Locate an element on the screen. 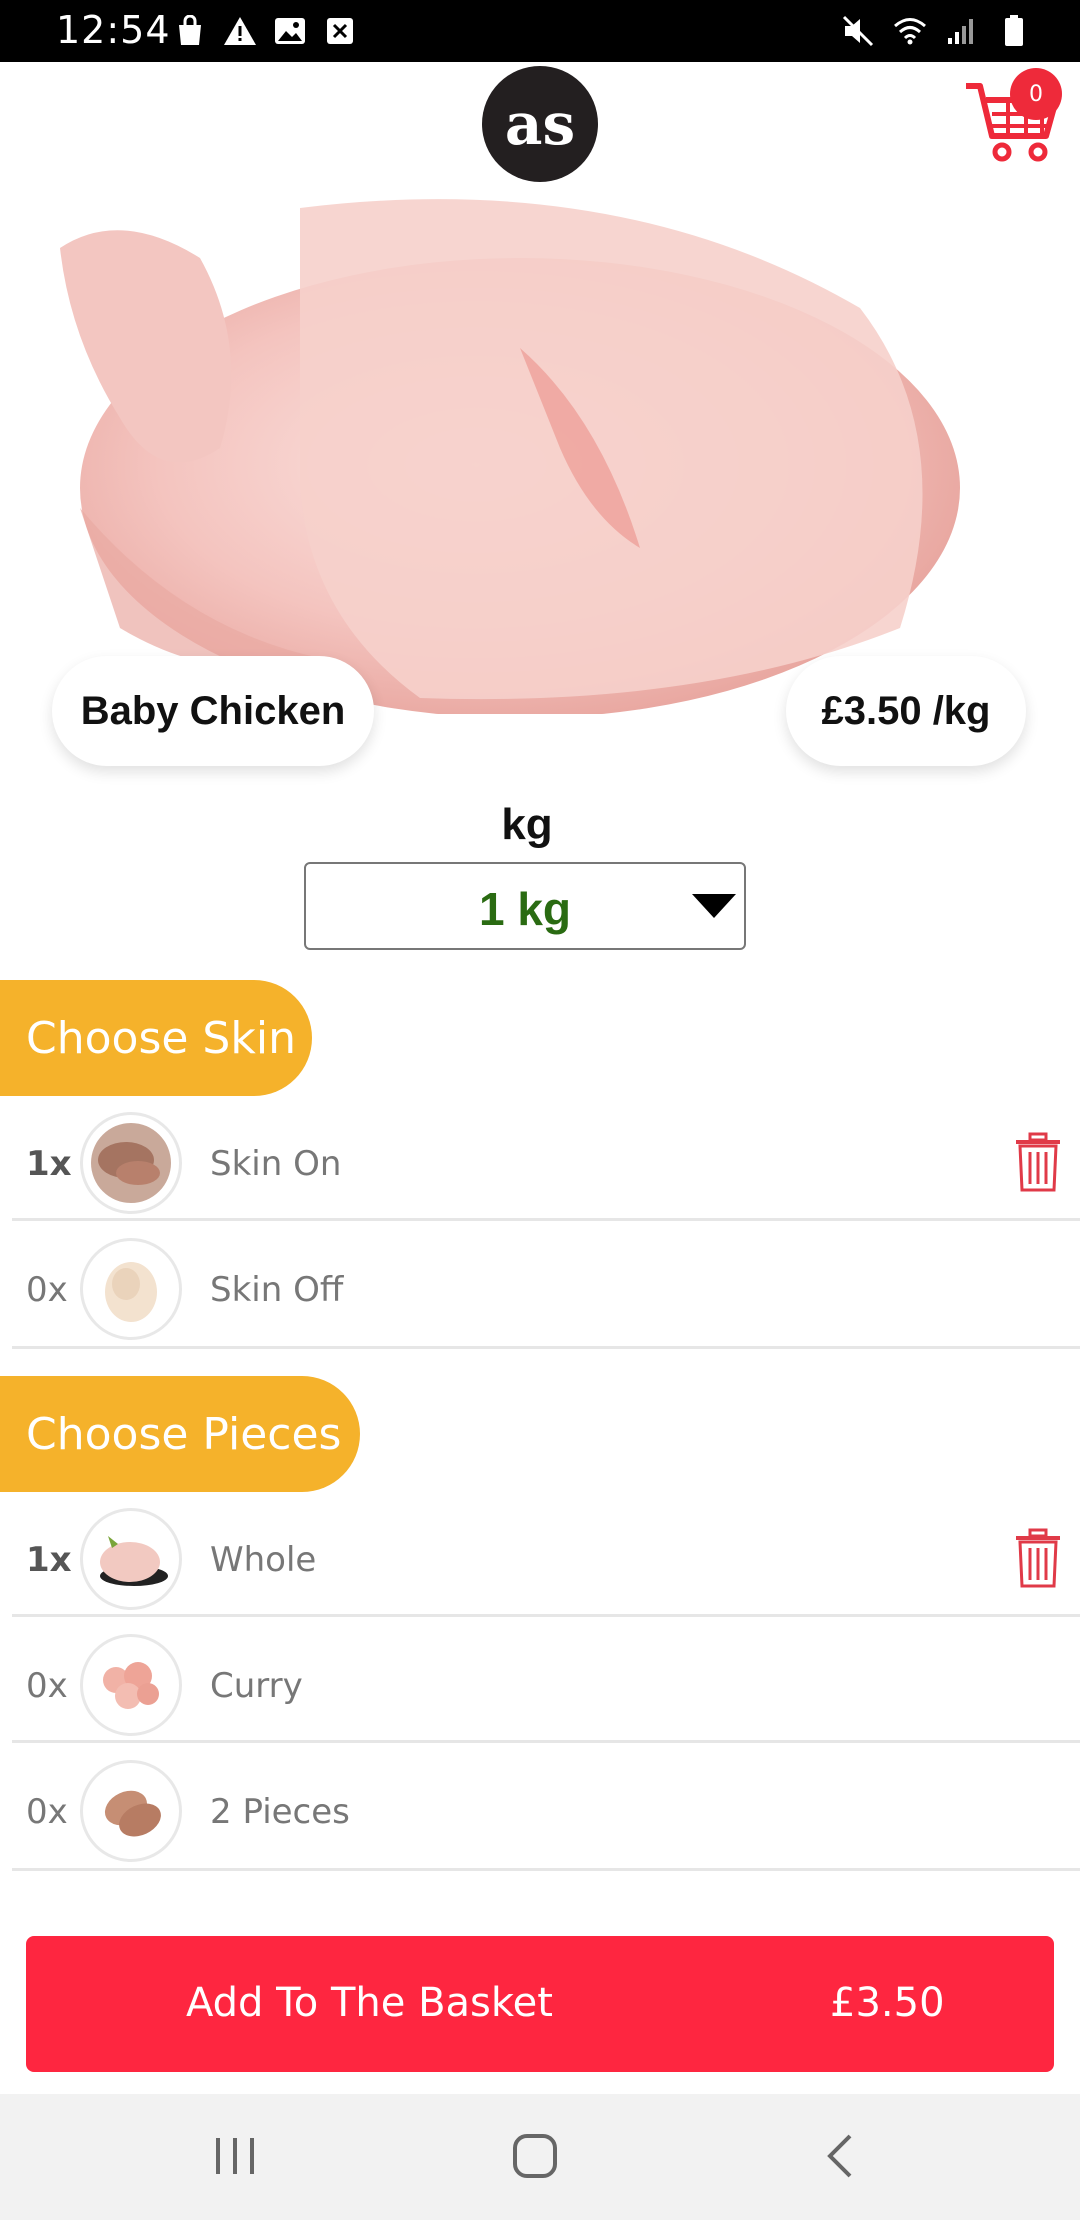  status-time: 12:54 is located at coordinates (113, 30).